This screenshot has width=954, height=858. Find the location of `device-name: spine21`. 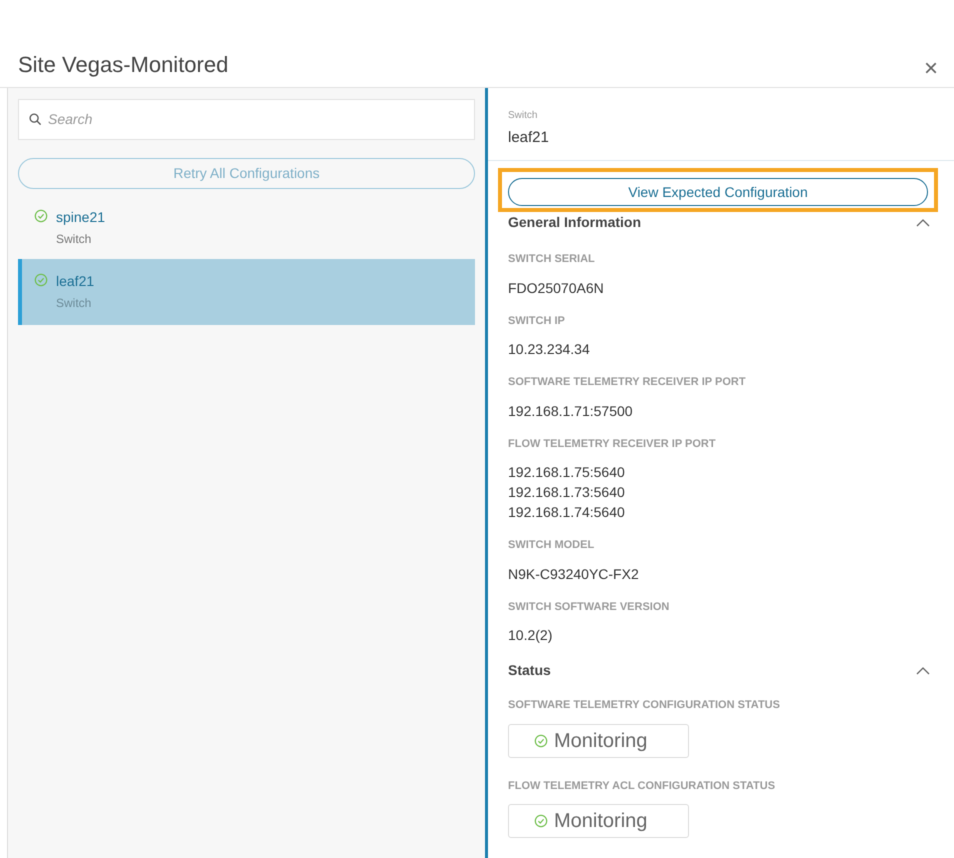

device-name: spine21 is located at coordinates (81, 217).